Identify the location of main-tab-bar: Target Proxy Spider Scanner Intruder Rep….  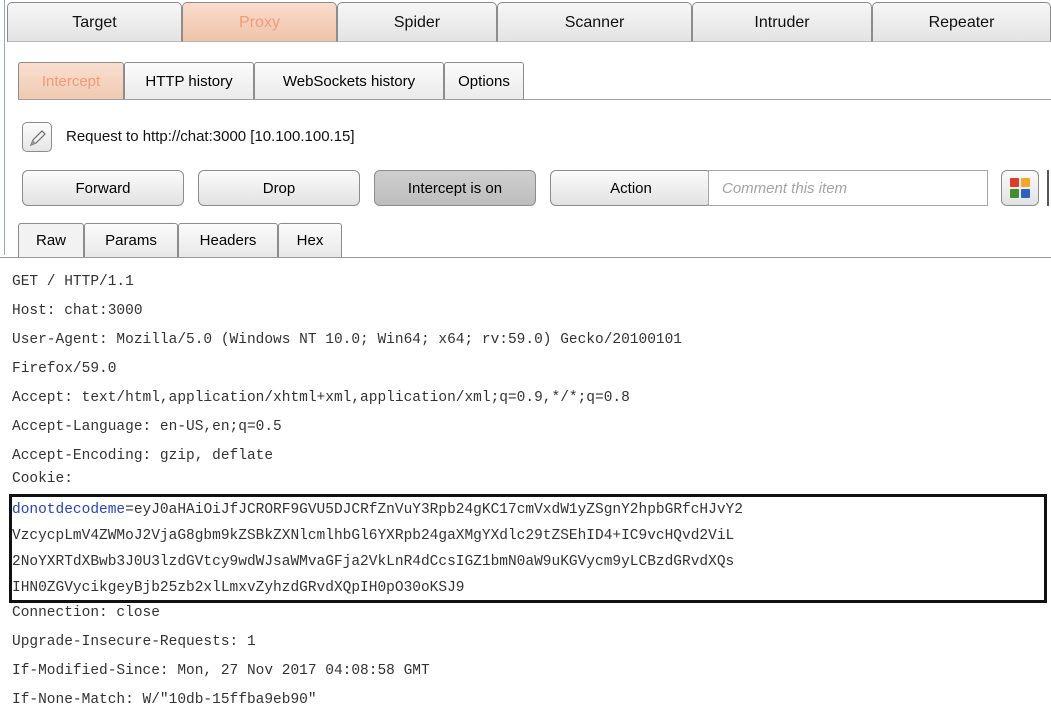
(529, 22).